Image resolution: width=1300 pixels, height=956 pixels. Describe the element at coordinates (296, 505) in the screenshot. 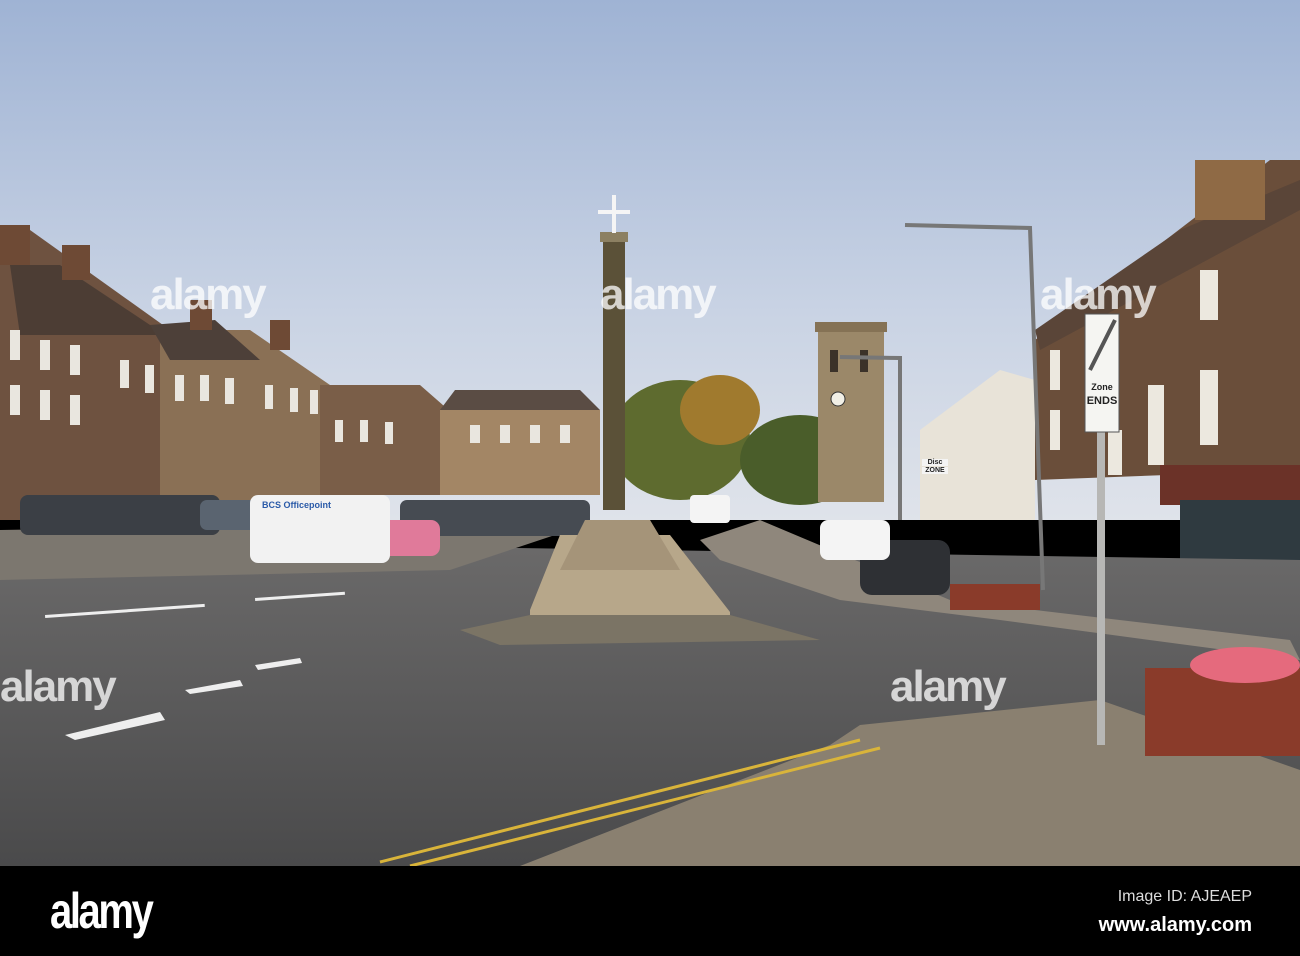

I see `van-lettering: BCS Officepoint` at that location.